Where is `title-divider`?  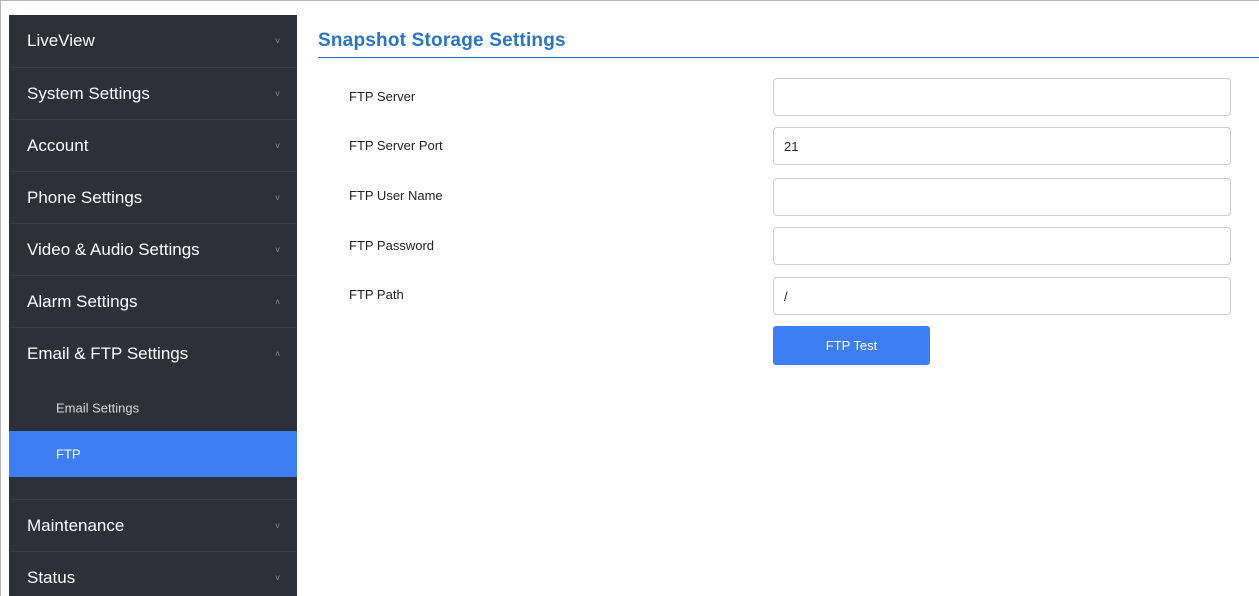
title-divider is located at coordinates (788, 57).